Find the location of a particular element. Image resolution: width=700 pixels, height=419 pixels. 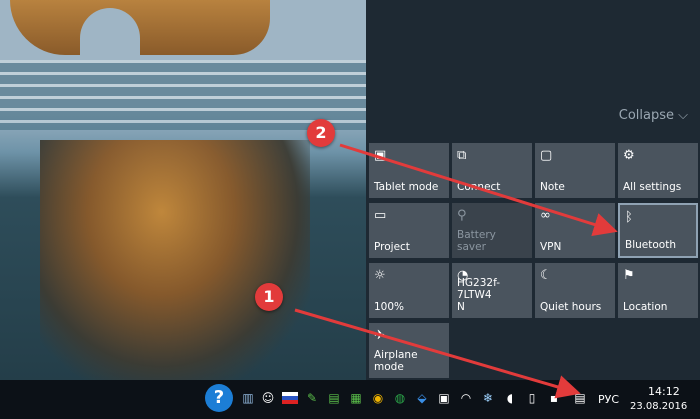

note-icon: ▢ is located at coordinates (546, 155).